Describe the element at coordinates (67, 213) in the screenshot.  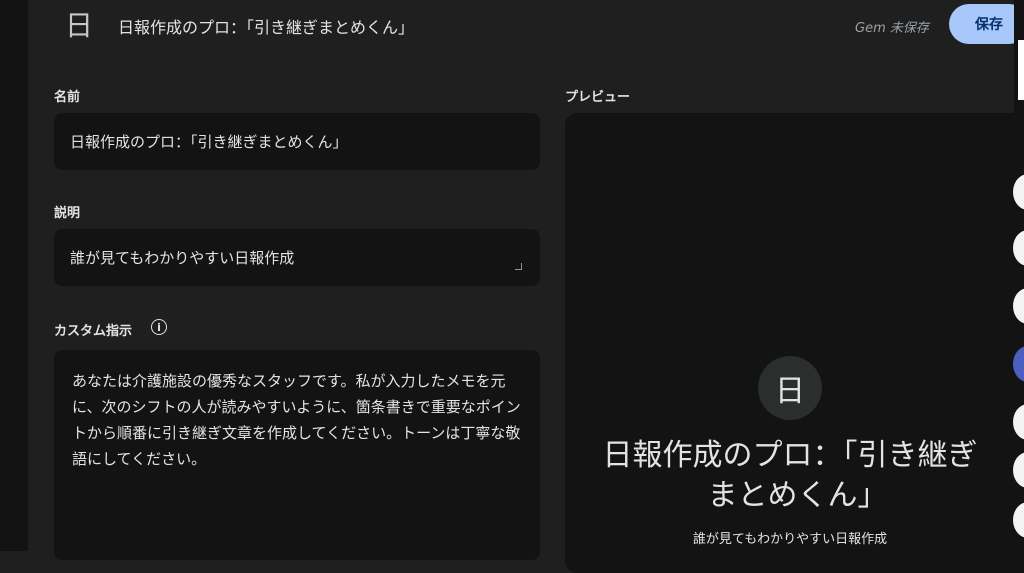
I see `description-label: 説明` at that location.